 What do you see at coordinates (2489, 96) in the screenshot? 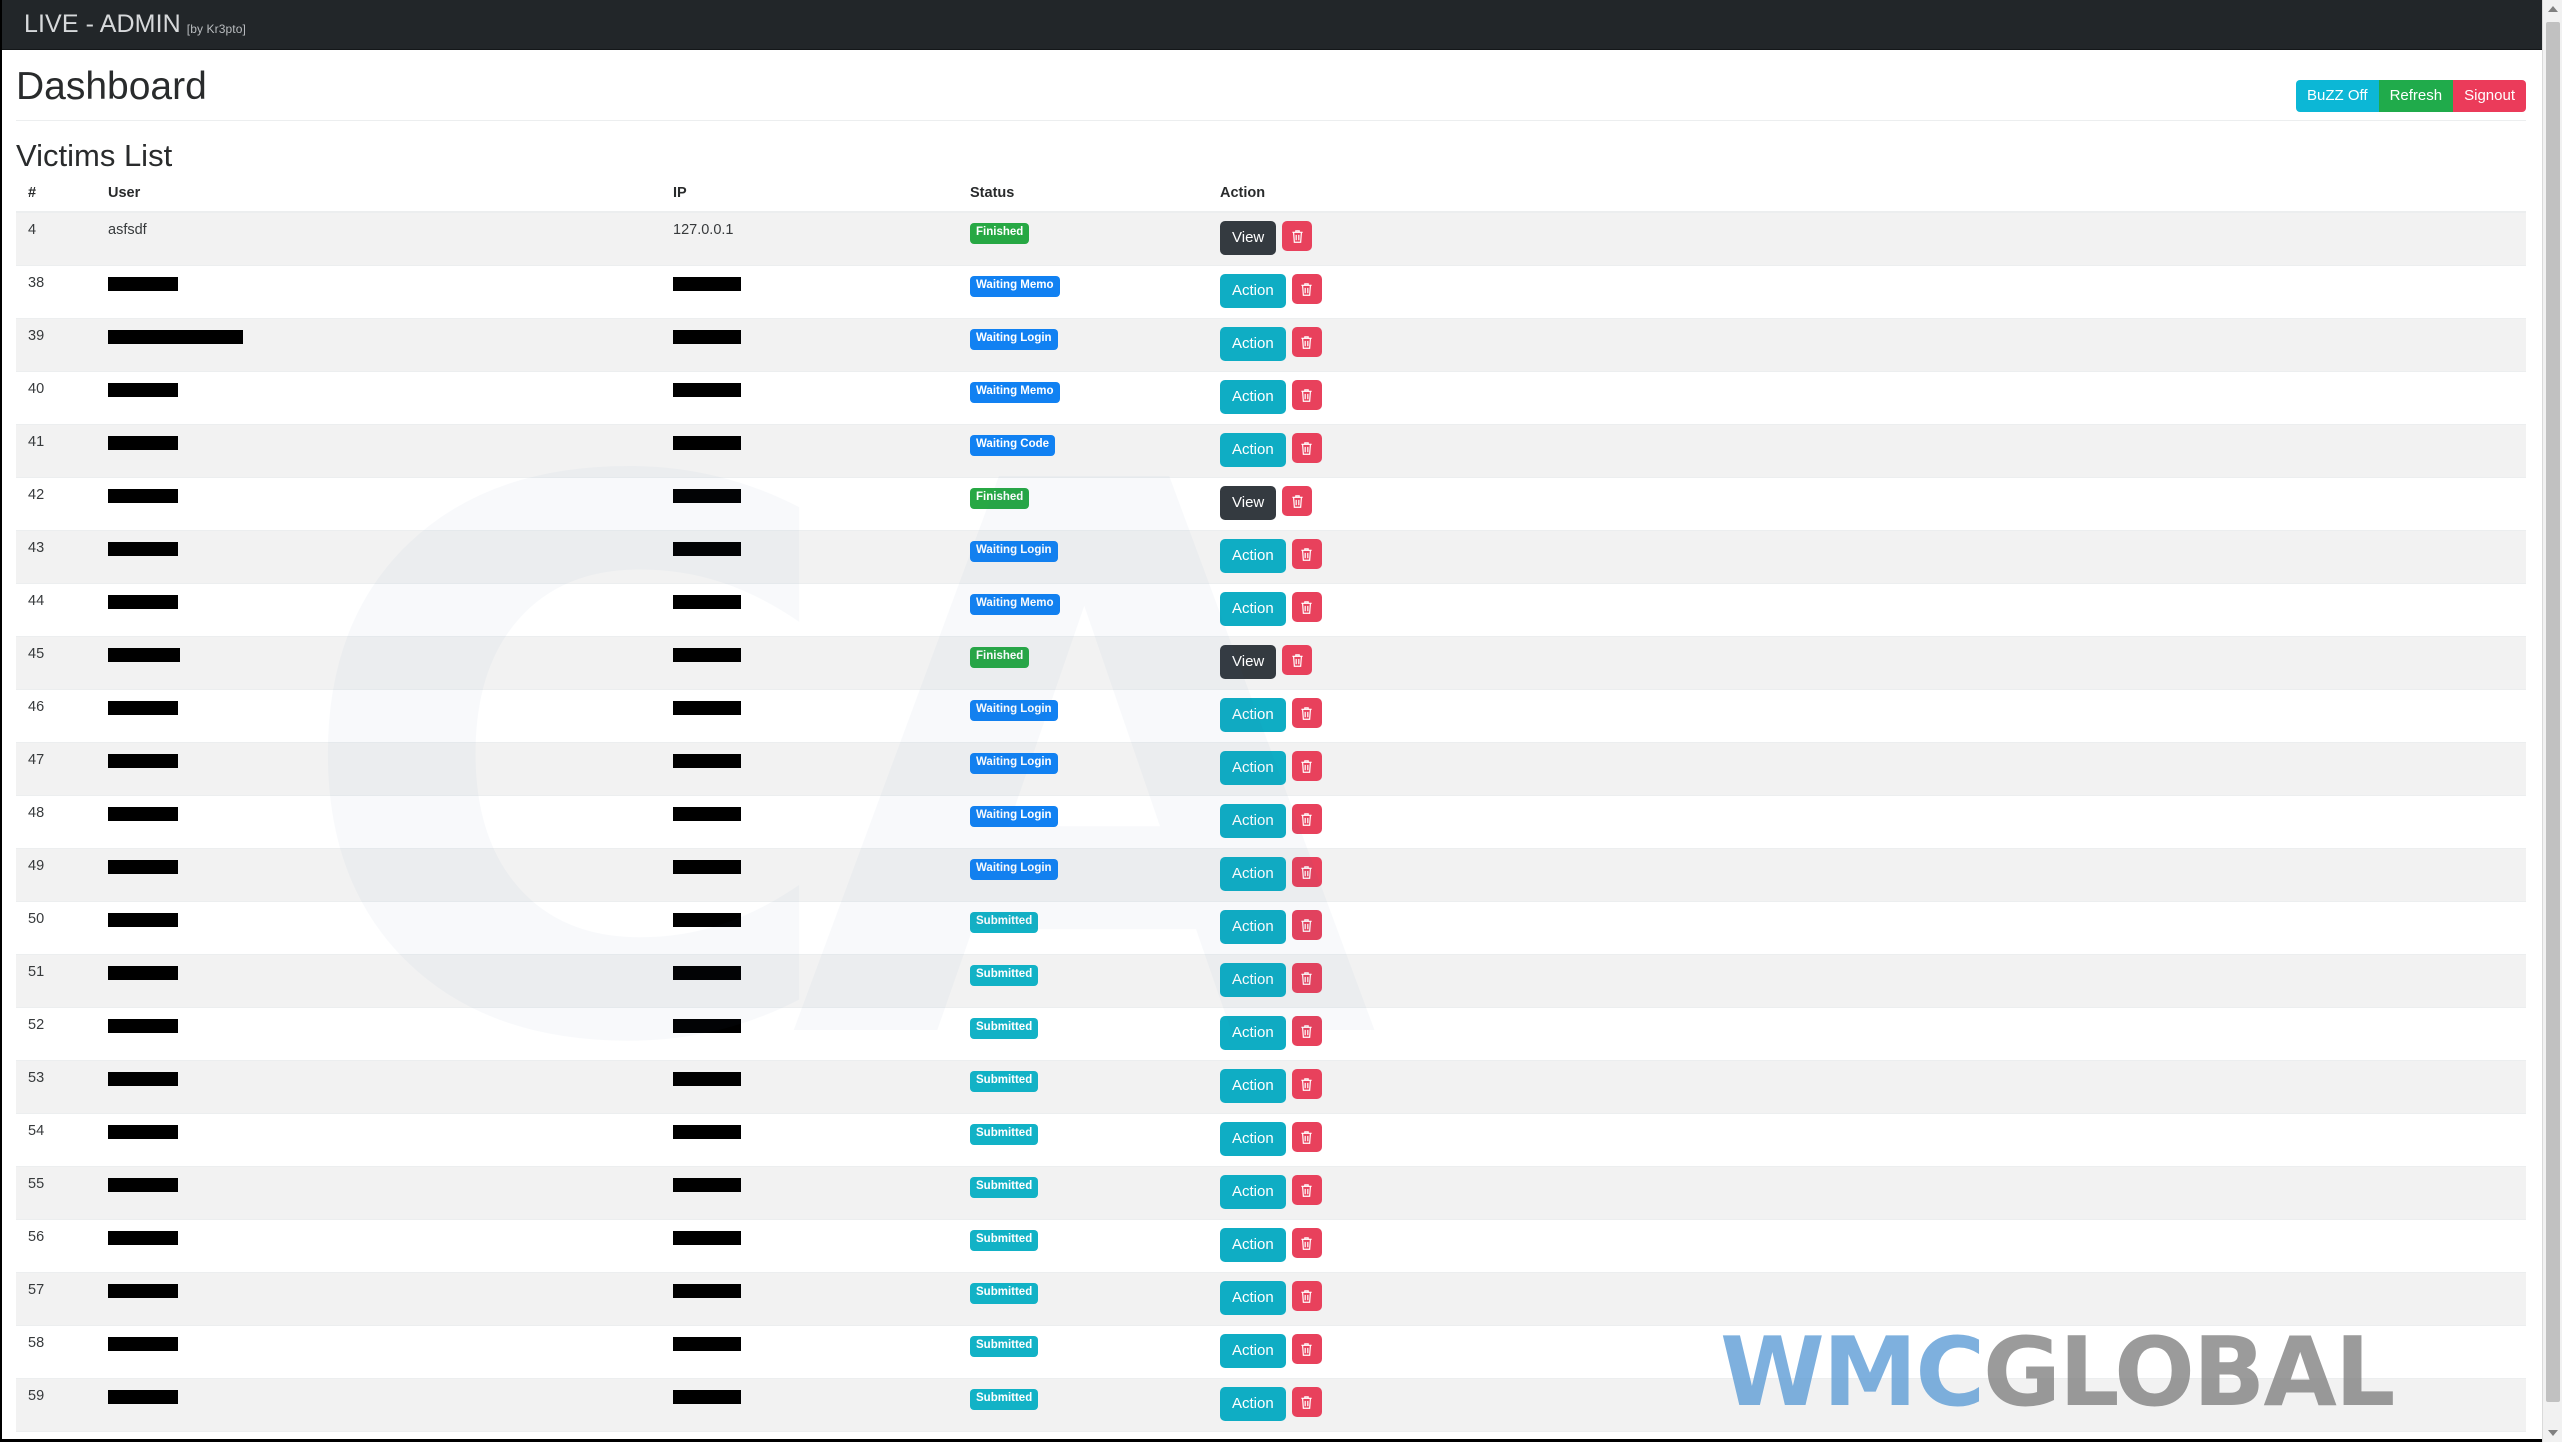
I see `signout-button: Signout` at bounding box center [2489, 96].